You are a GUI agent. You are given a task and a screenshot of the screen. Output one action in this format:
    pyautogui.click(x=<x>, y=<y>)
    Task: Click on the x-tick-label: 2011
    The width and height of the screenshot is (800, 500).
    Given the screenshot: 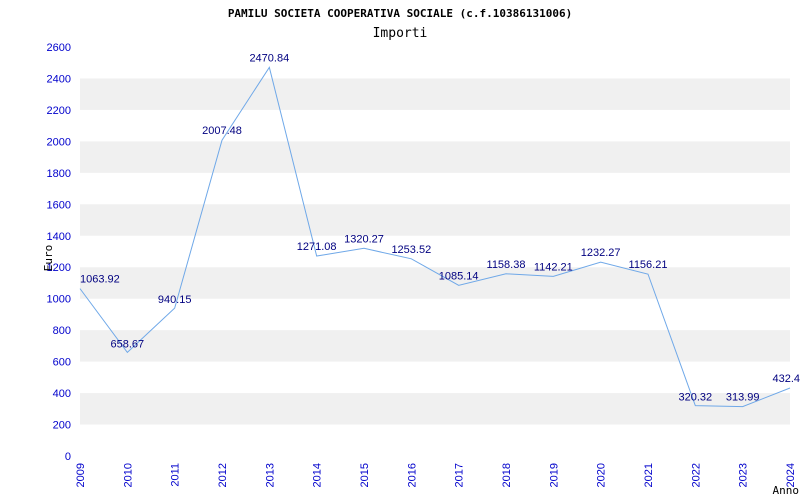 What is the action you would take?
    pyautogui.click(x=176, y=475)
    